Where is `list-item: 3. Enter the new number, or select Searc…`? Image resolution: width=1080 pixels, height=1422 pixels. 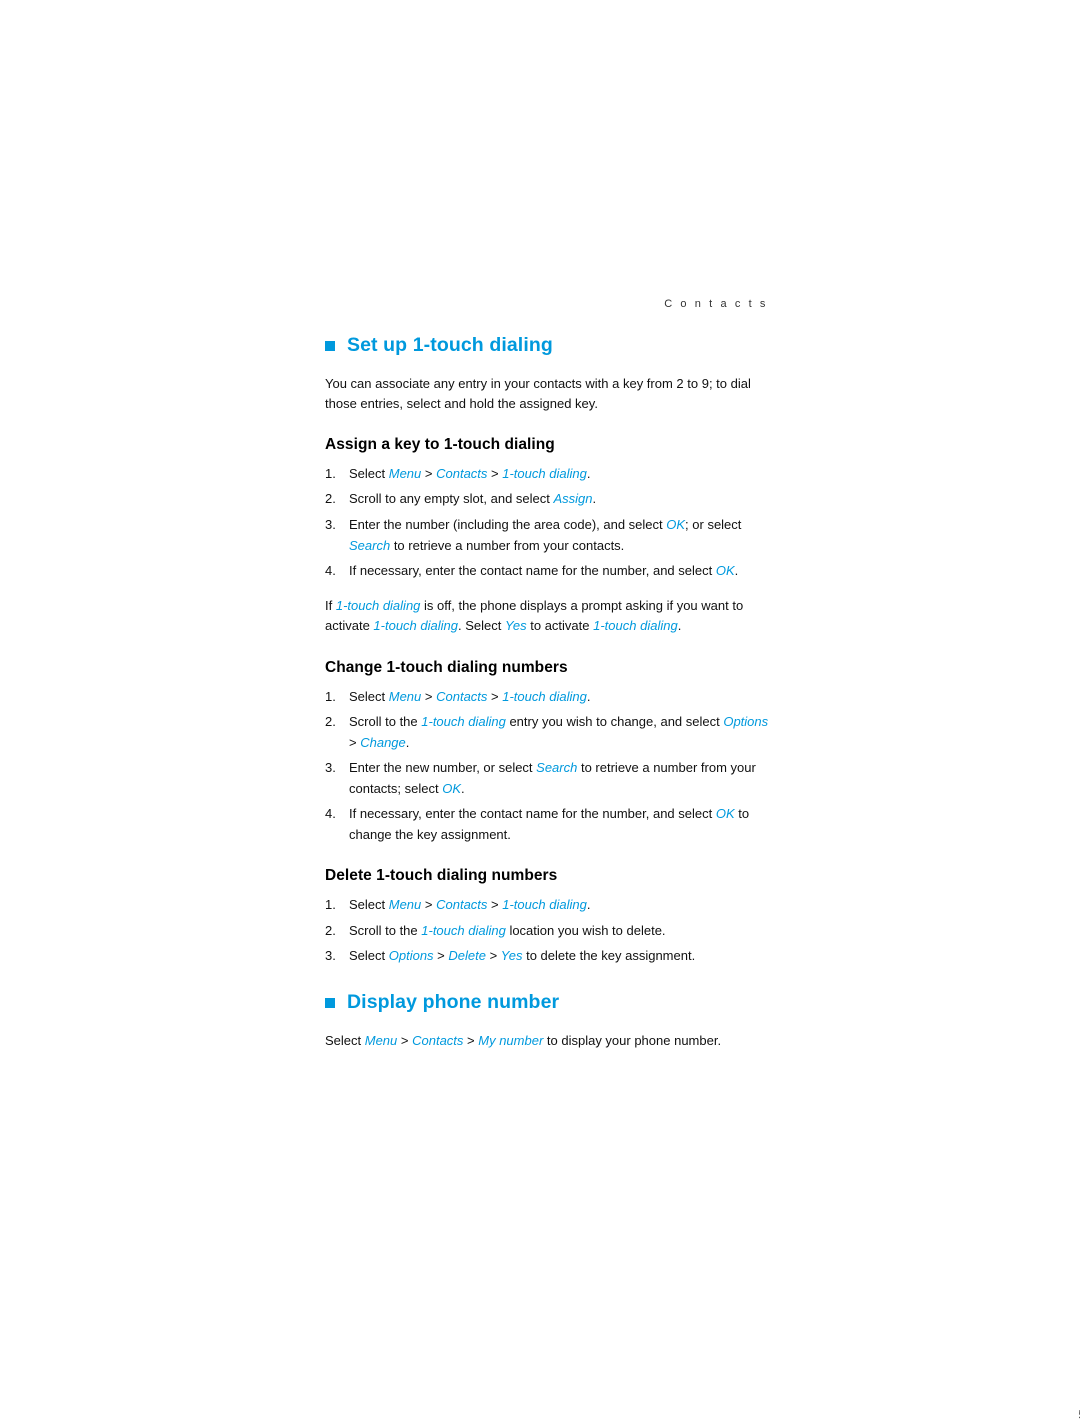
list-item: 3. Enter the new number, or select Searc… is located at coordinates (548, 778).